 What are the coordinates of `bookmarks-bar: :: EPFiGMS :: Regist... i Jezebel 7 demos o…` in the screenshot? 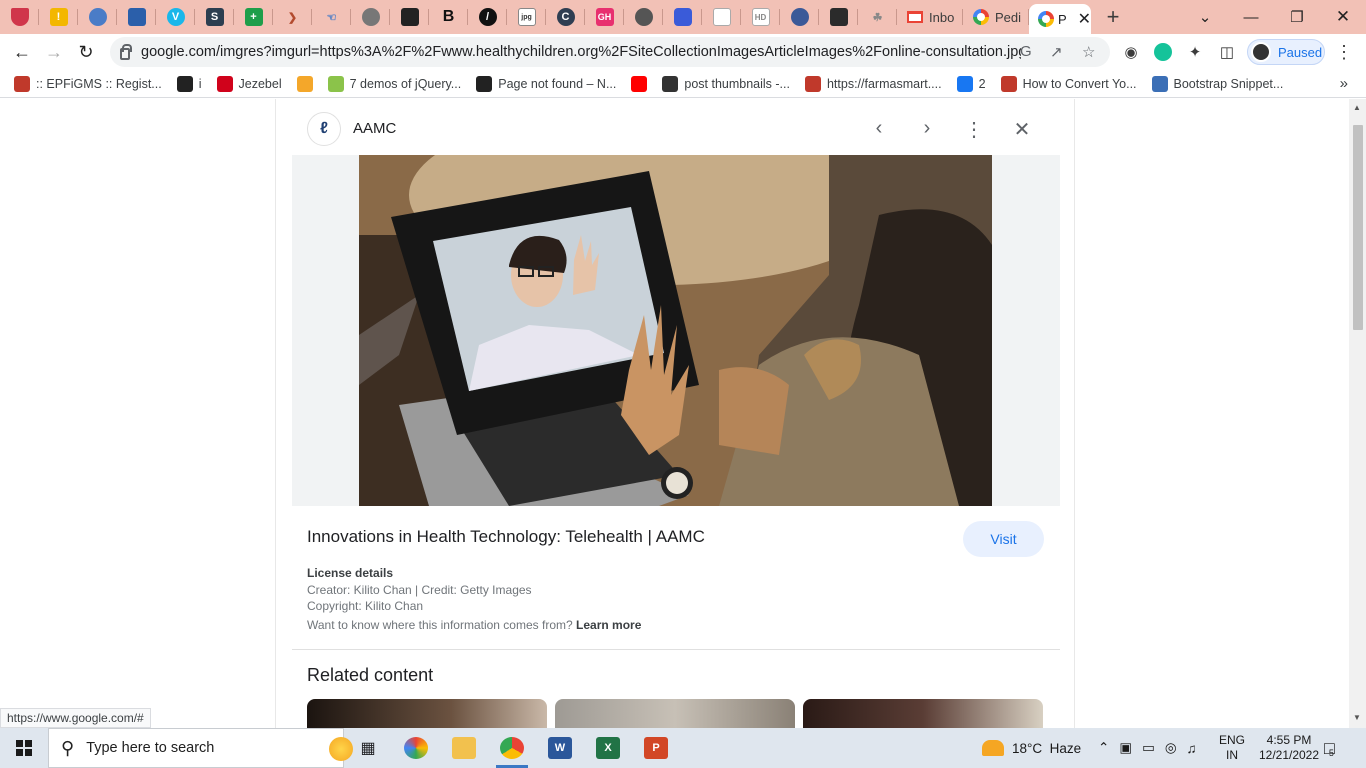 It's located at (683, 84).